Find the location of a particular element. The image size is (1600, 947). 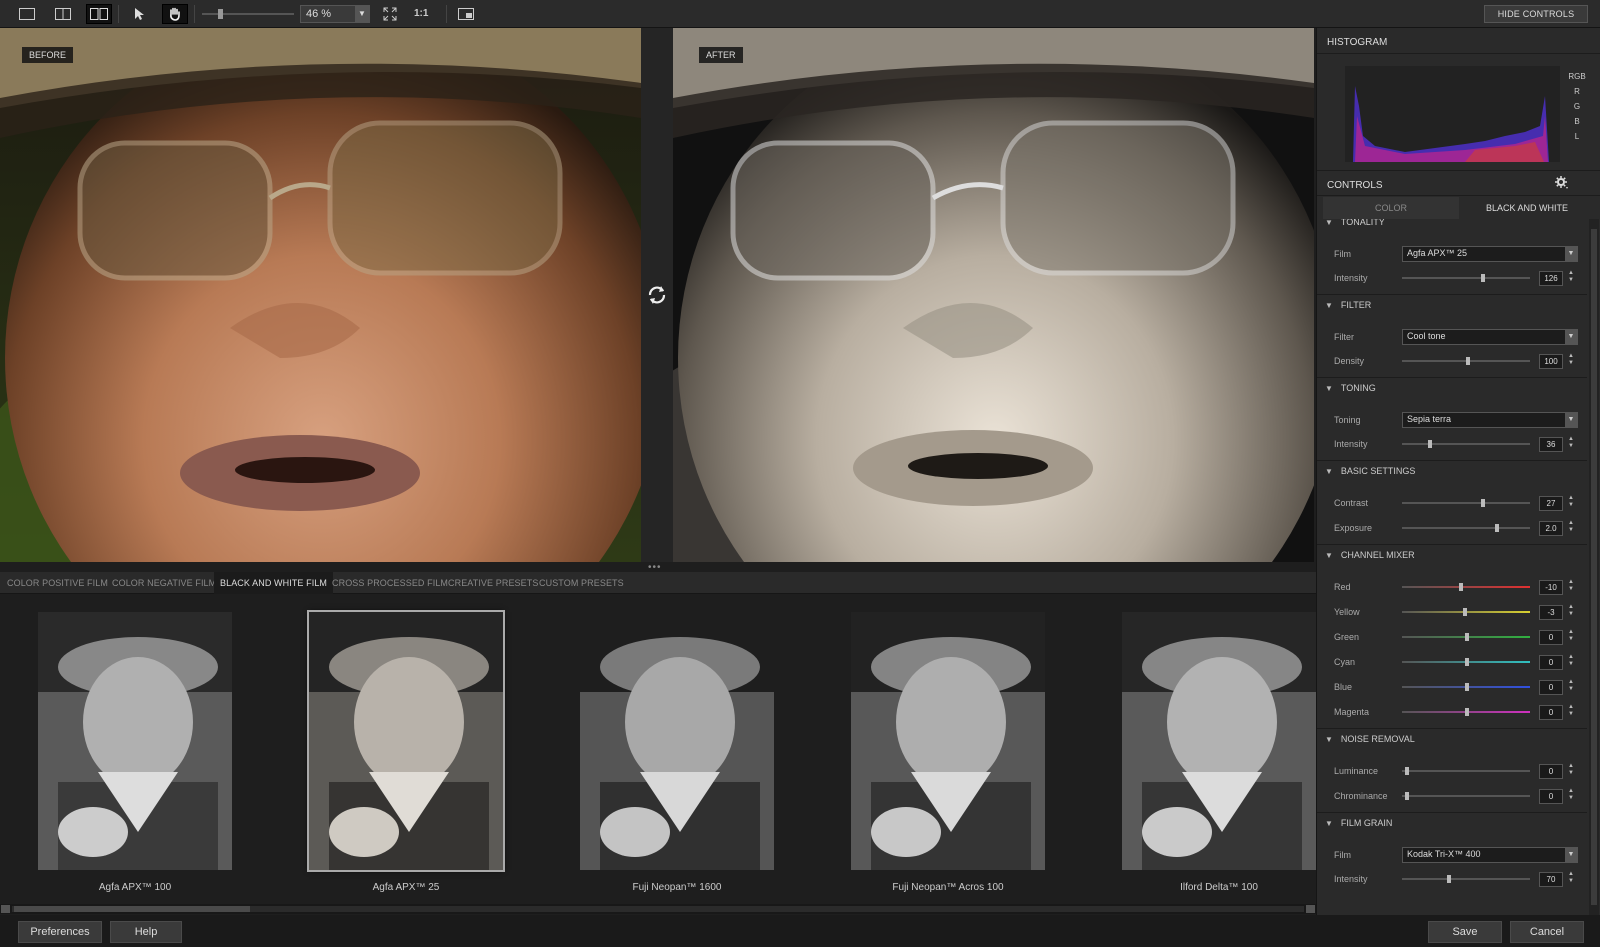

channel-b: B is located at coordinates (1577, 121).